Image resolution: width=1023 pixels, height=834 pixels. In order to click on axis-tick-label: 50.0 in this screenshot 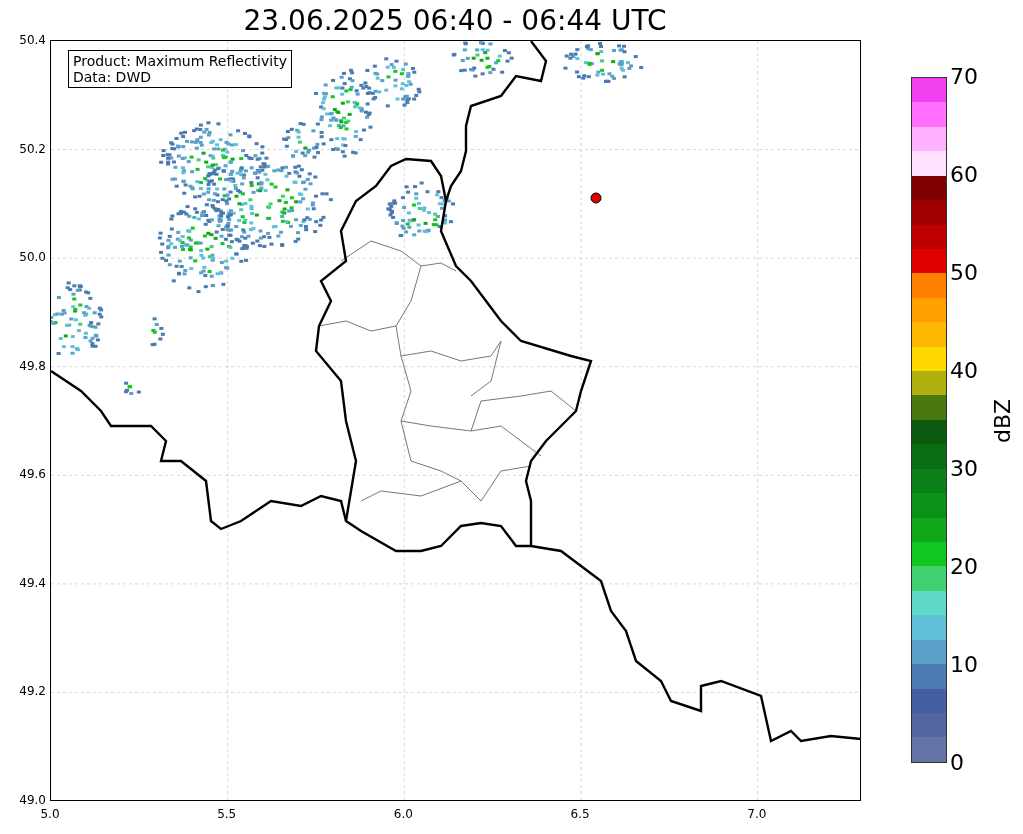, I will do `click(32, 258)`.